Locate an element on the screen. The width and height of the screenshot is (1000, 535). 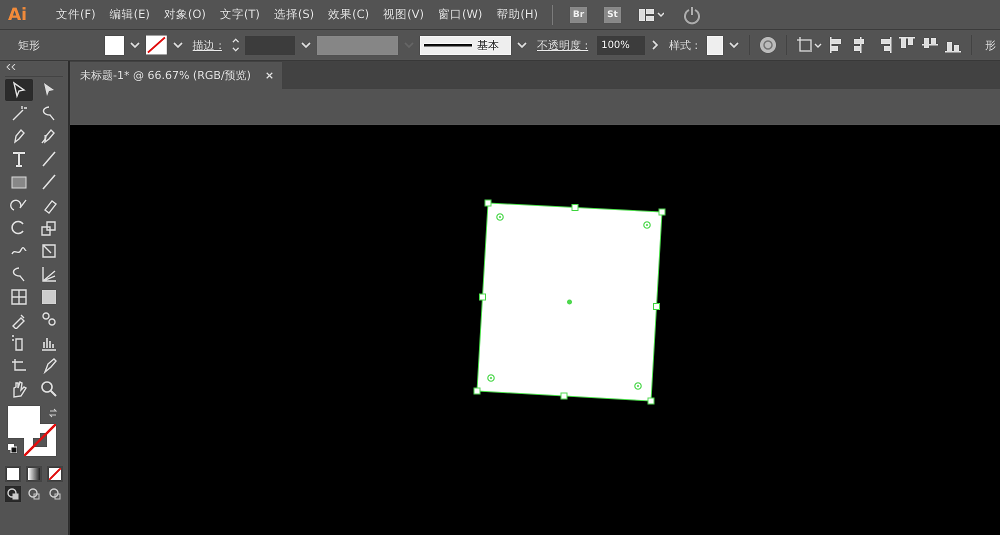
stroke-profile-dropdown: 基本 is located at coordinates (465, 45).